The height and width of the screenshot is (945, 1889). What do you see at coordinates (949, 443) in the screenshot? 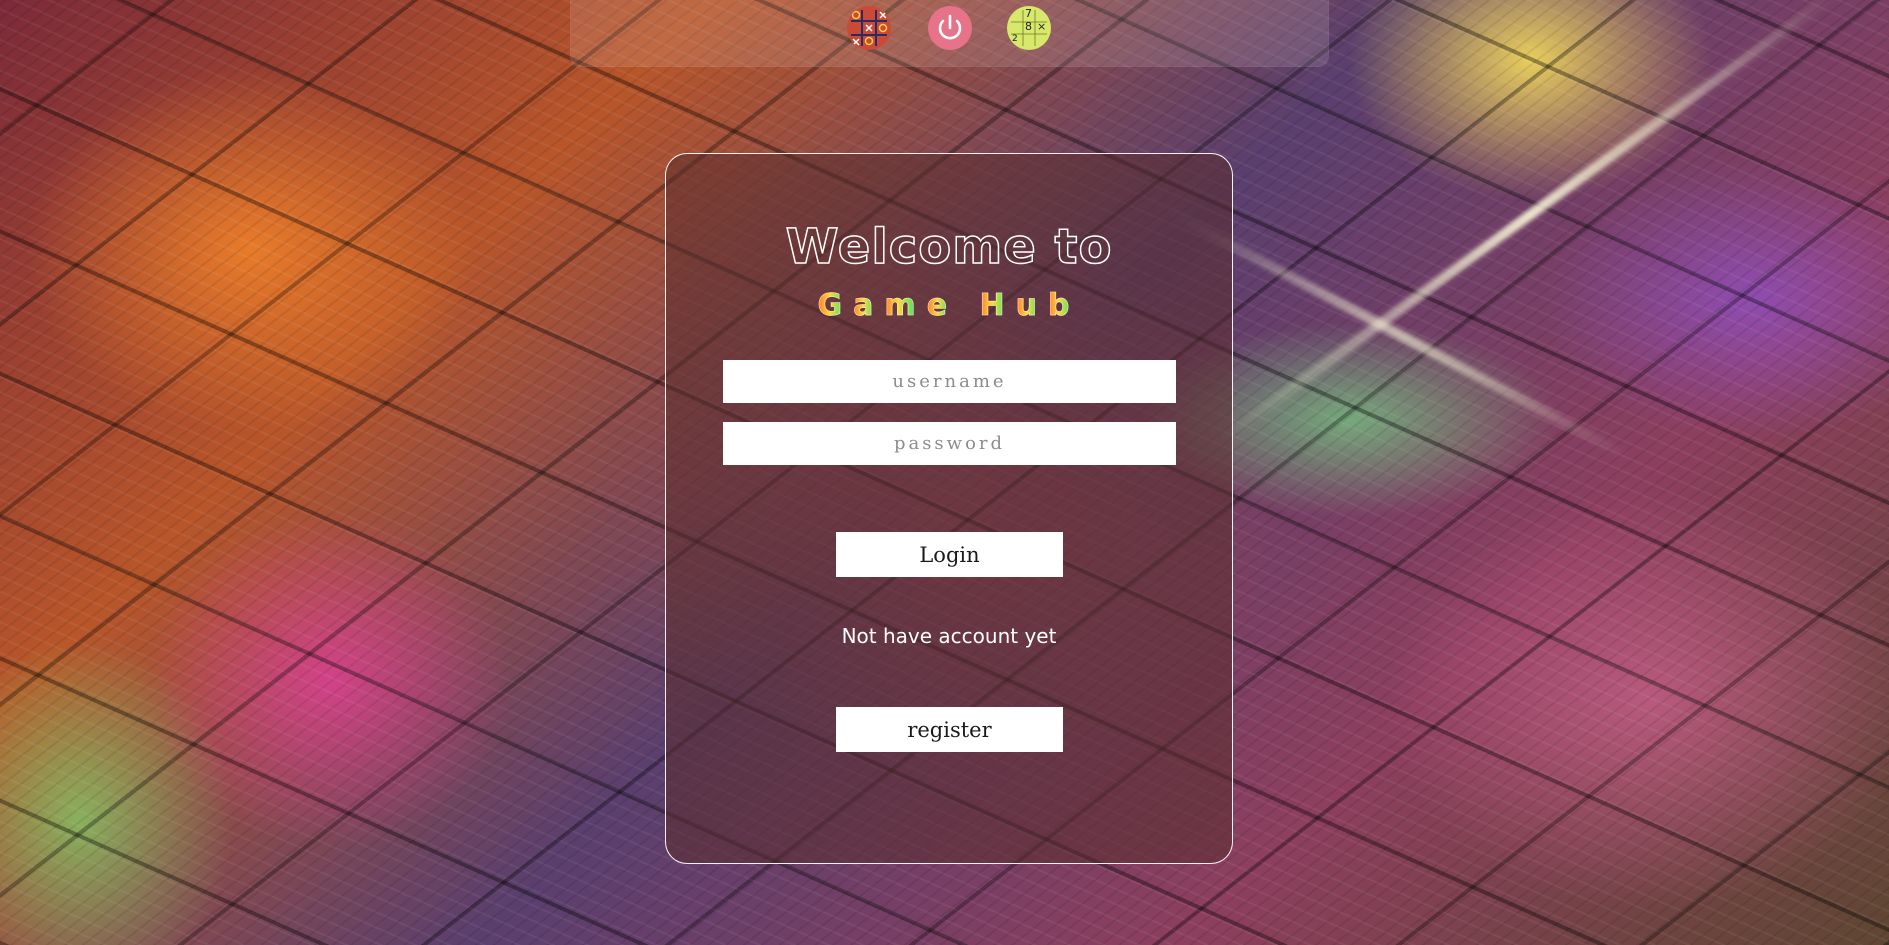
I see `password-input` at bounding box center [949, 443].